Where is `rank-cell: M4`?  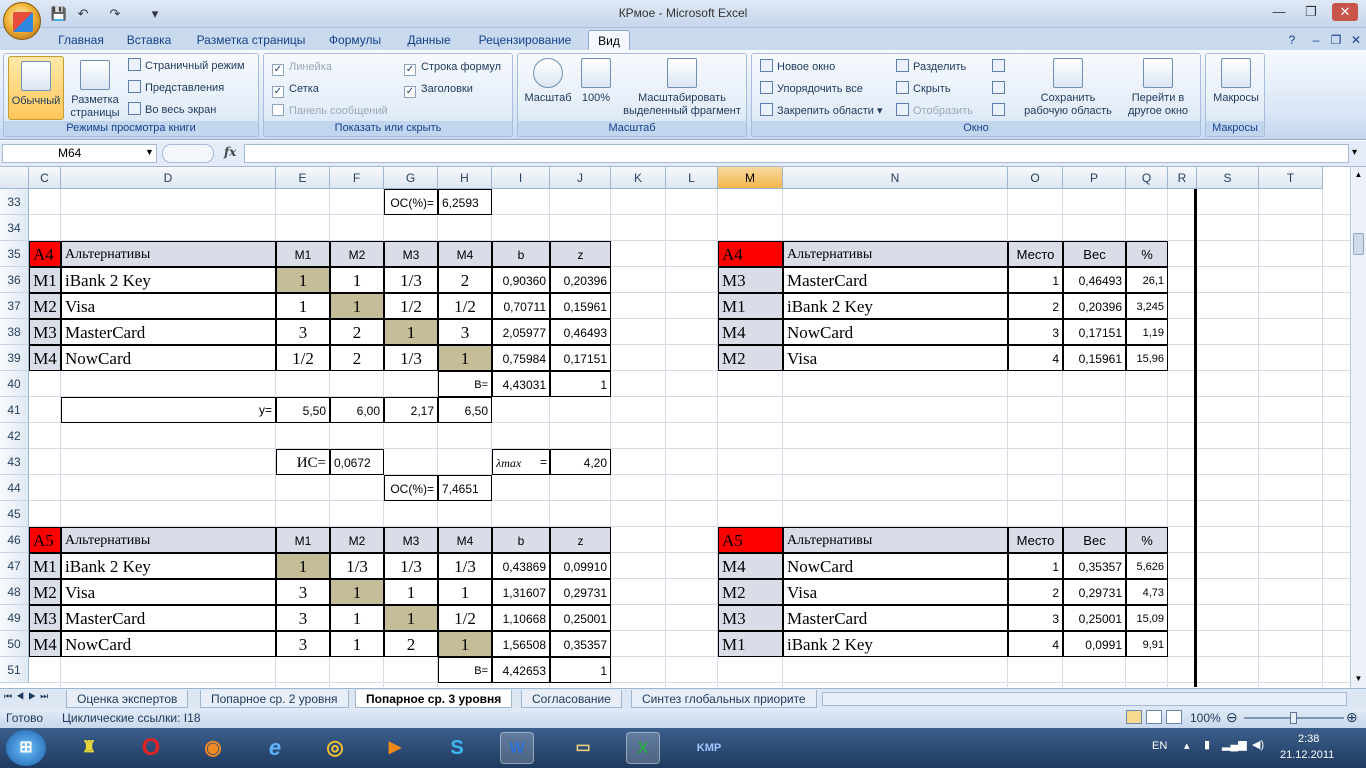 rank-cell: M4 is located at coordinates (750, 332).